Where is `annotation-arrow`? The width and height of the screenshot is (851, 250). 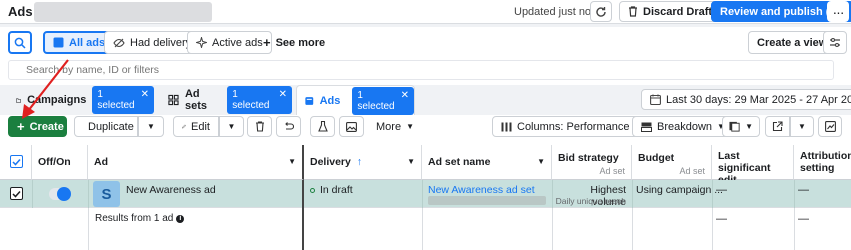 annotation-arrow is located at coordinates (45, 89).